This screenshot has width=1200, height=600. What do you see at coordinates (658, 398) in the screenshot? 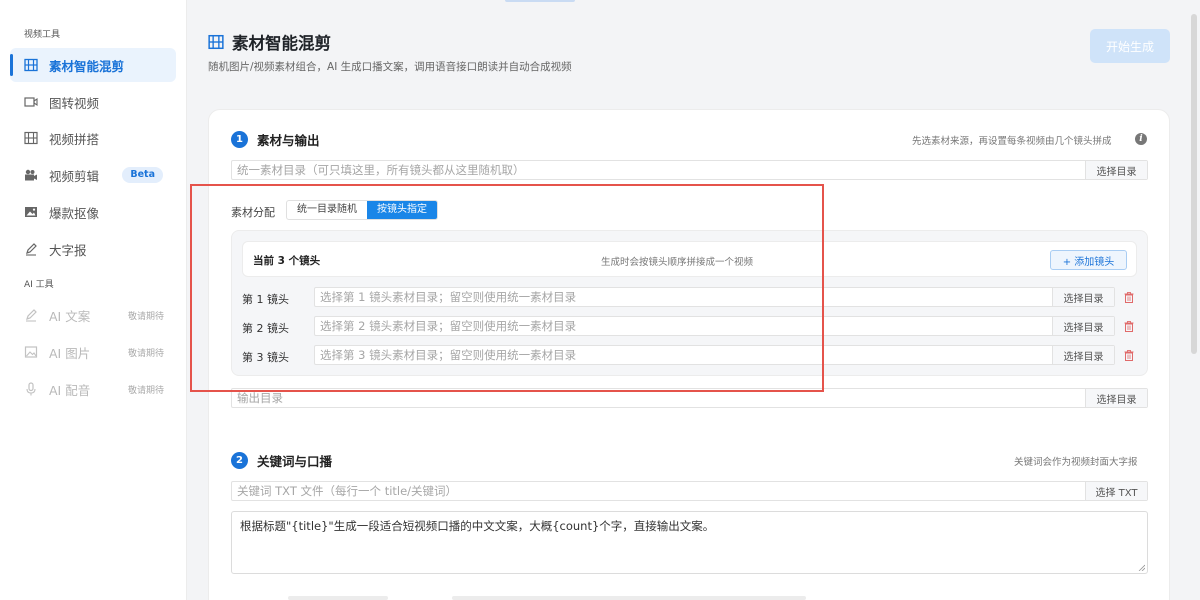
I see `output-dir-input: 输出目录` at bounding box center [658, 398].